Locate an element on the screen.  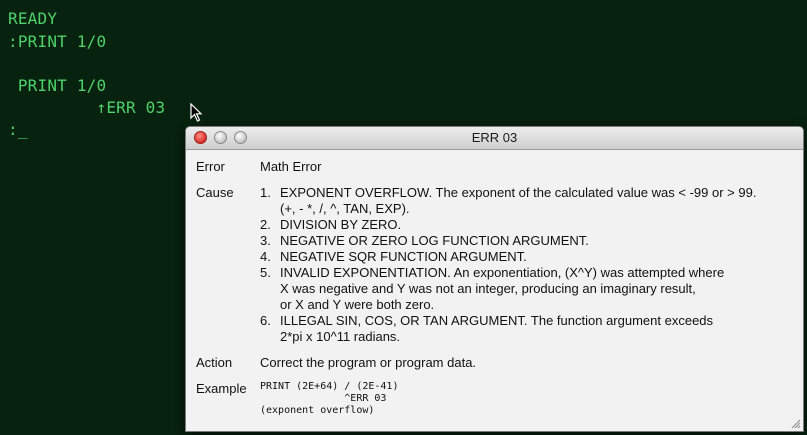
cause-item: 2. DIVISION BY ZERO. is located at coordinates (527, 225).